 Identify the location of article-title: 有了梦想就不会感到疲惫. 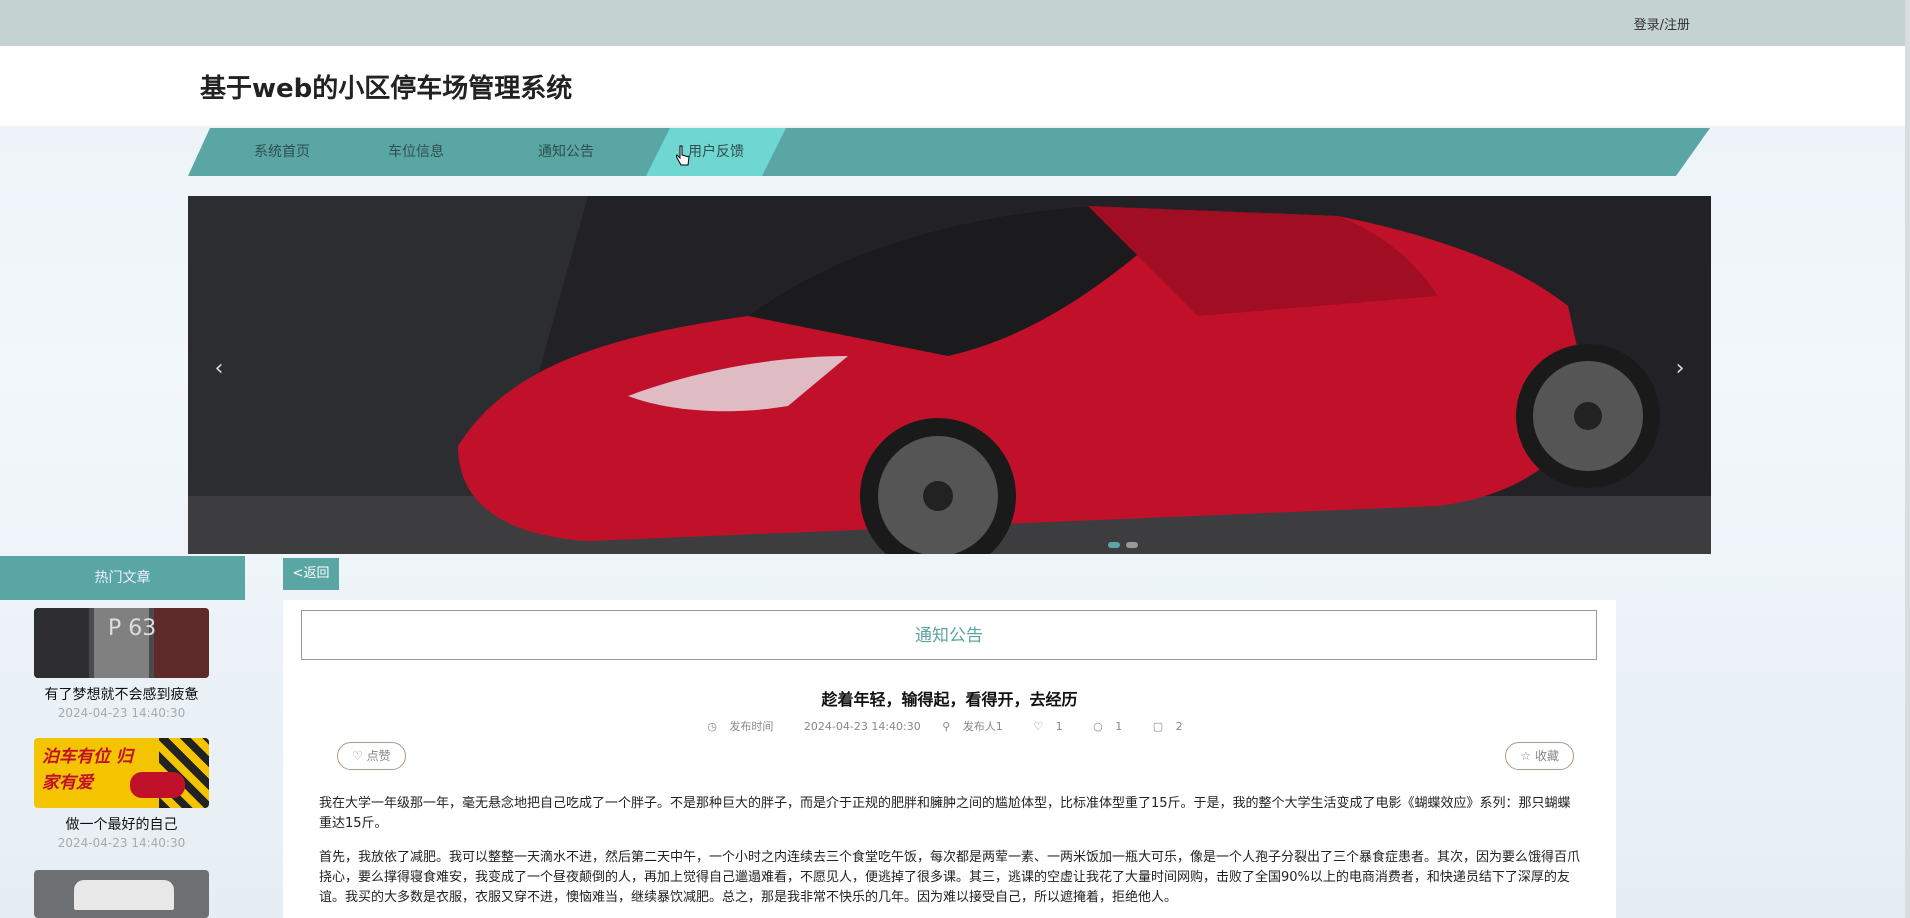
(121, 694).